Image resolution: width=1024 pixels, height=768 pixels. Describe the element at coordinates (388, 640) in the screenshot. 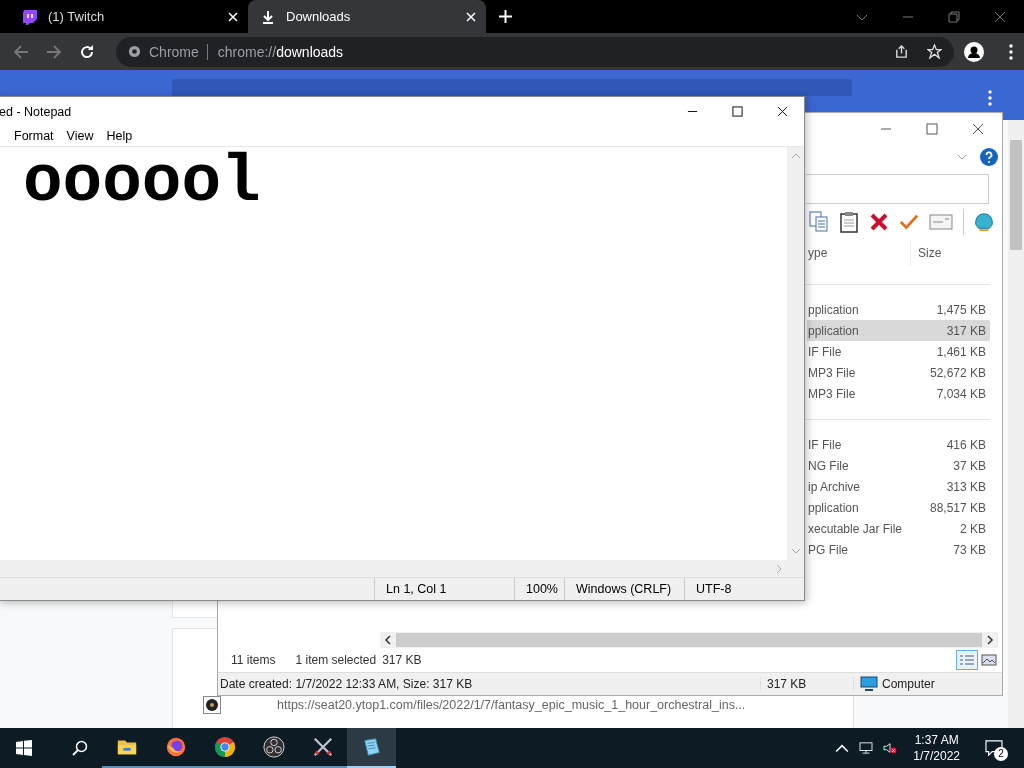

I see `scroll-left-icon` at that location.